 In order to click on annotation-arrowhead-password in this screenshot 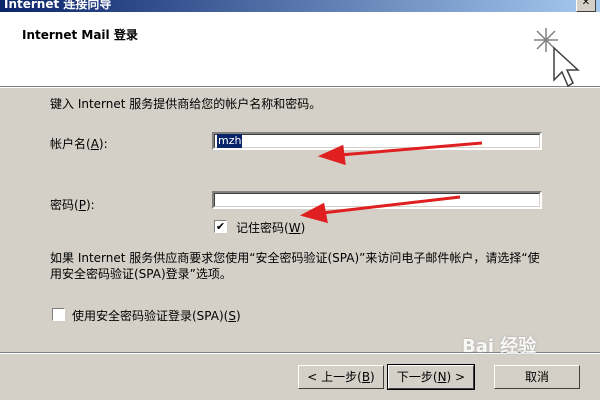, I will do `click(313, 213)`.